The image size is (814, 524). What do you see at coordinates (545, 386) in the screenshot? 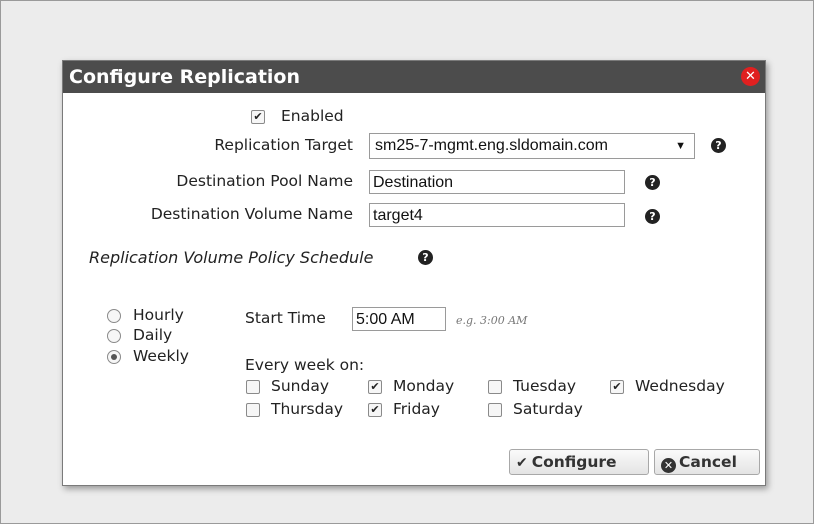
I see `tuesday-label: Tuesday` at bounding box center [545, 386].